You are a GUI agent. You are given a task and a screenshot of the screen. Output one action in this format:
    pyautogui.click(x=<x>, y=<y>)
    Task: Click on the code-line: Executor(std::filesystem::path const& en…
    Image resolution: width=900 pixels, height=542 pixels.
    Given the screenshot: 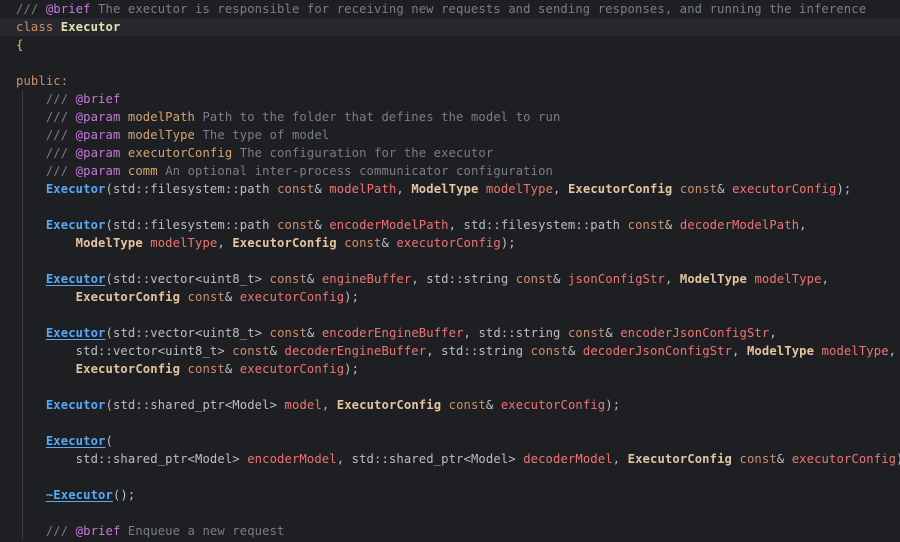 What is the action you would take?
    pyautogui.click(x=450, y=225)
    